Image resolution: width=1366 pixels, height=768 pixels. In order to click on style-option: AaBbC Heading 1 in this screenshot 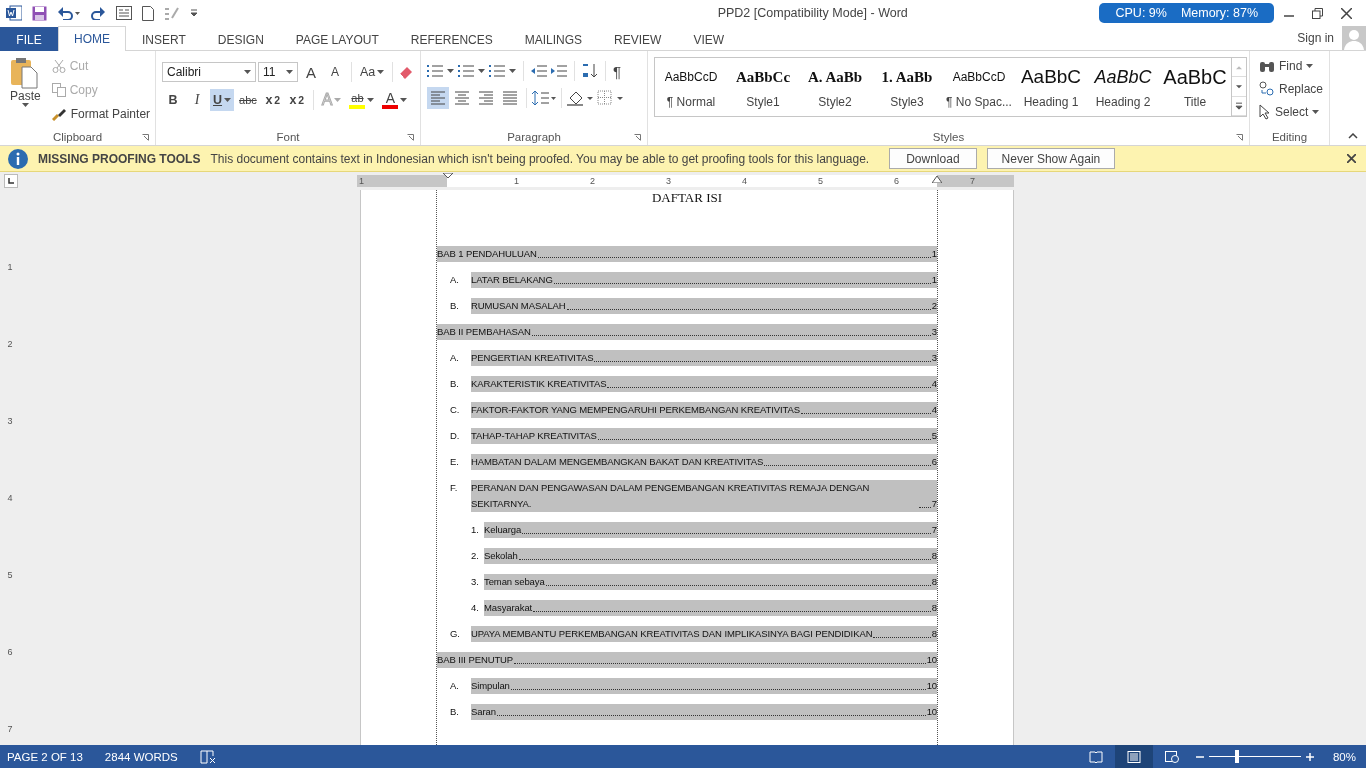, I will do `click(1051, 87)`.